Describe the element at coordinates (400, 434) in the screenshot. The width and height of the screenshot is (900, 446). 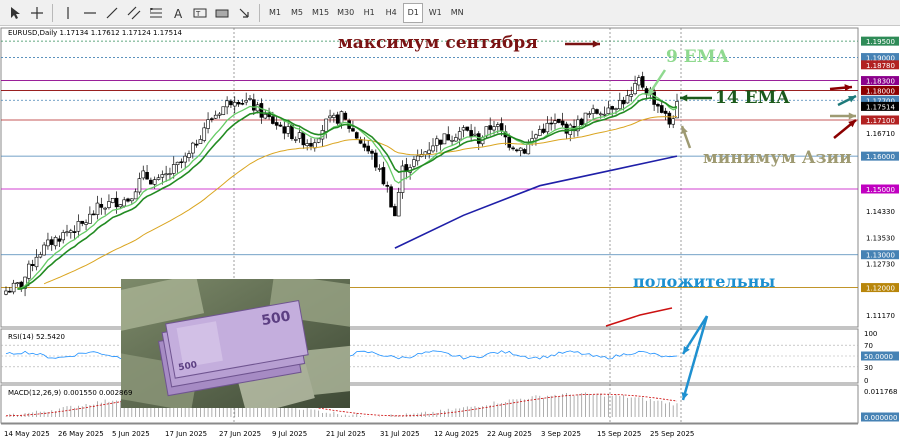
I see `date-axis-tick: 31 Jul 2025` at that location.